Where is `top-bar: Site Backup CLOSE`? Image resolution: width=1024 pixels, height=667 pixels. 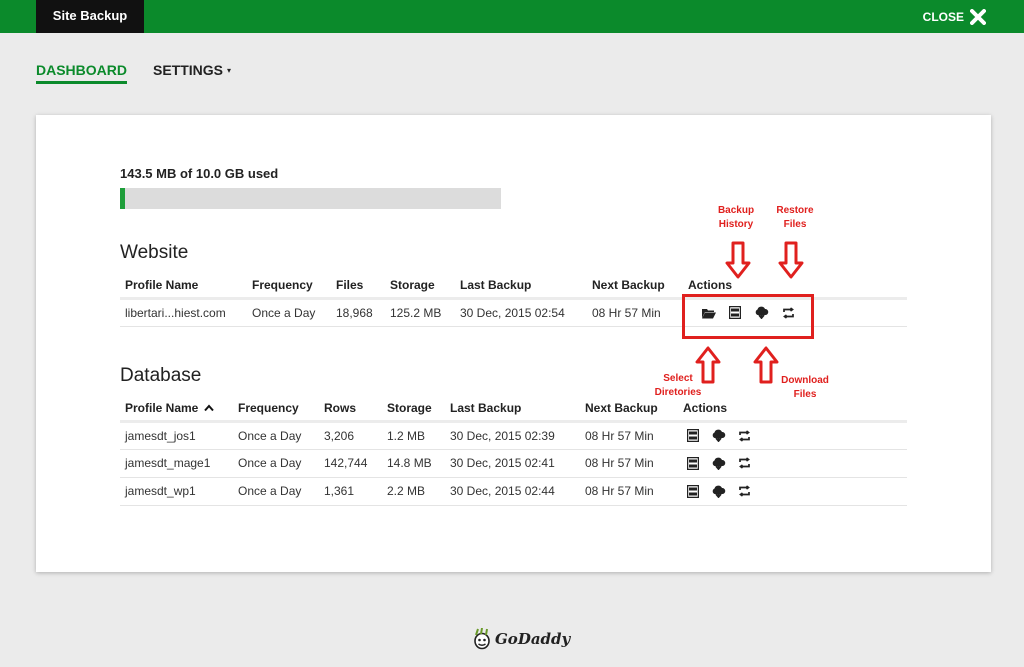
top-bar: Site Backup CLOSE is located at coordinates (512, 16).